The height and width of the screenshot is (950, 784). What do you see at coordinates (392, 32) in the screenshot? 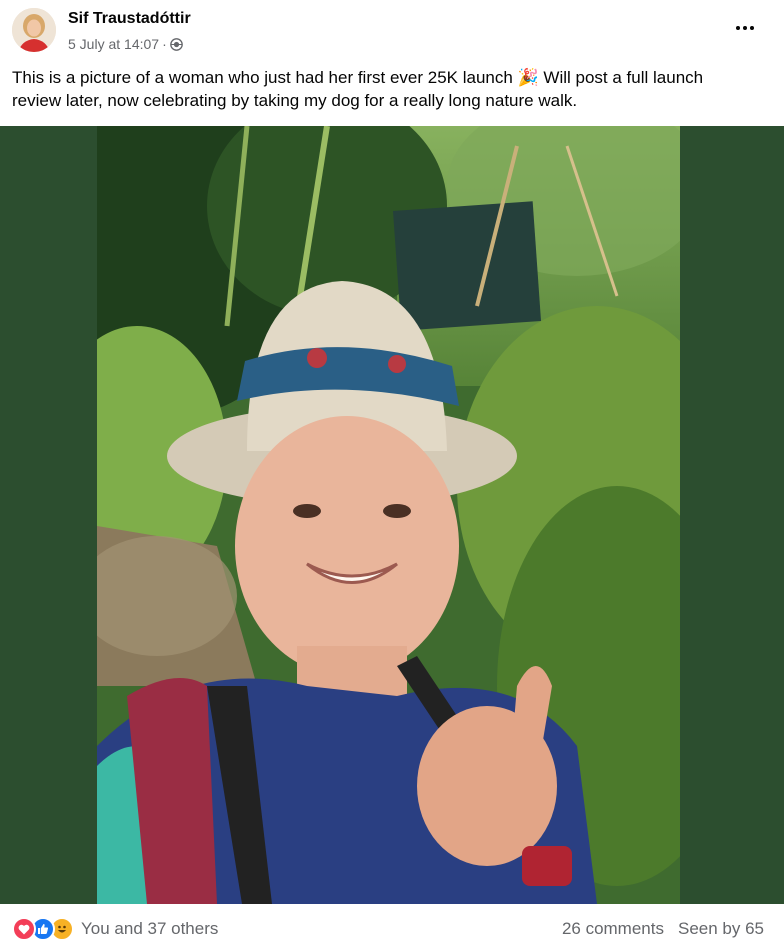
I see `post-header: Sif Traustadóttir 5 July at 14:07 ·` at bounding box center [392, 32].